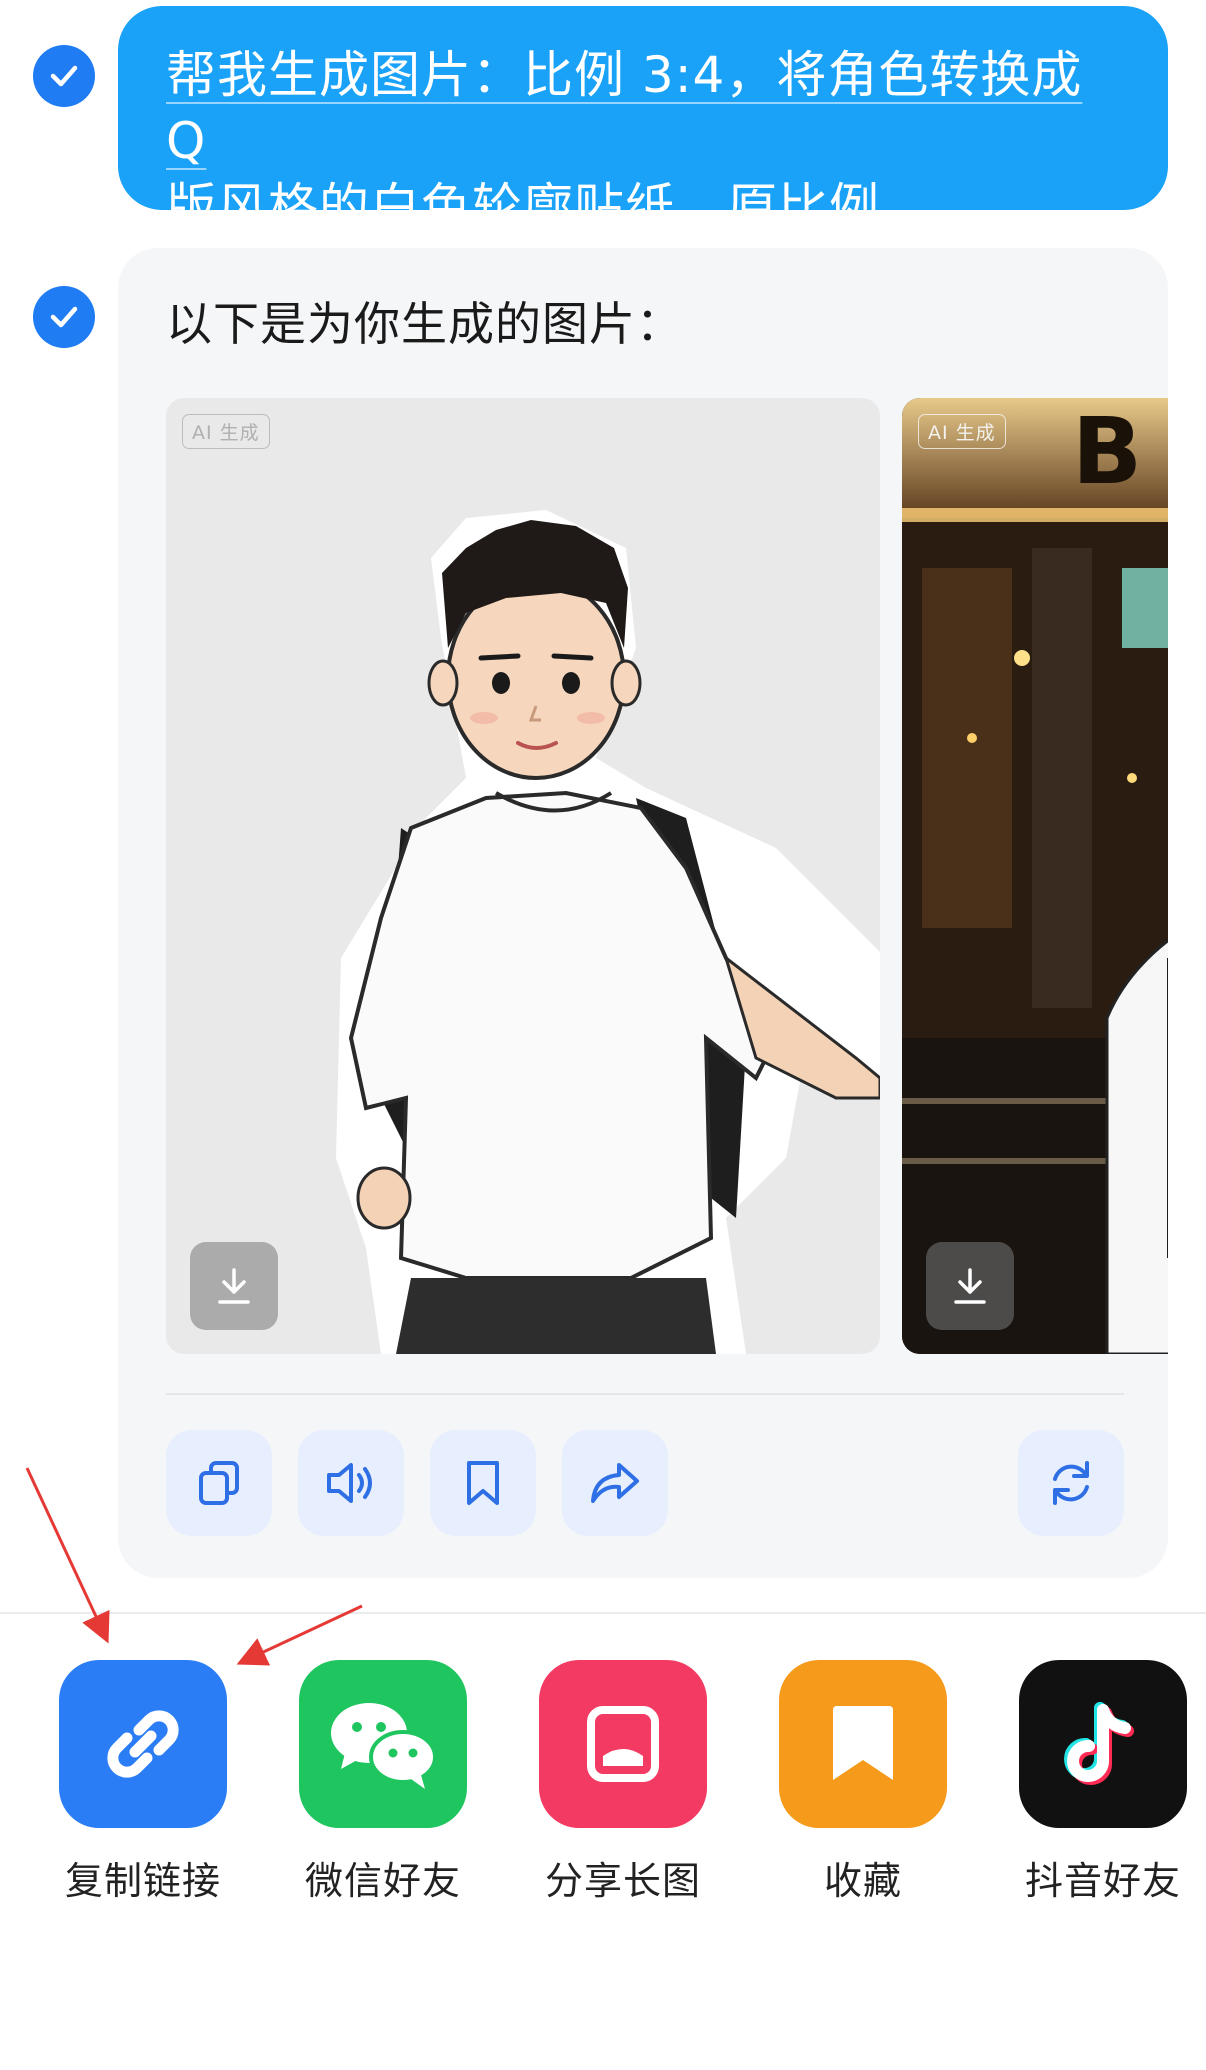 The height and width of the screenshot is (2070, 1206). I want to click on share-forward-icon, so click(615, 1483).